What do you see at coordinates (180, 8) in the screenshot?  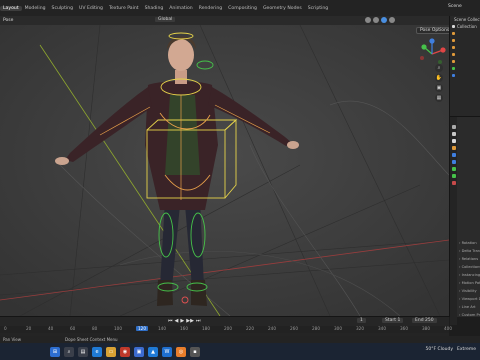 I see `workspace-tab-animation: Animation` at bounding box center [180, 8].